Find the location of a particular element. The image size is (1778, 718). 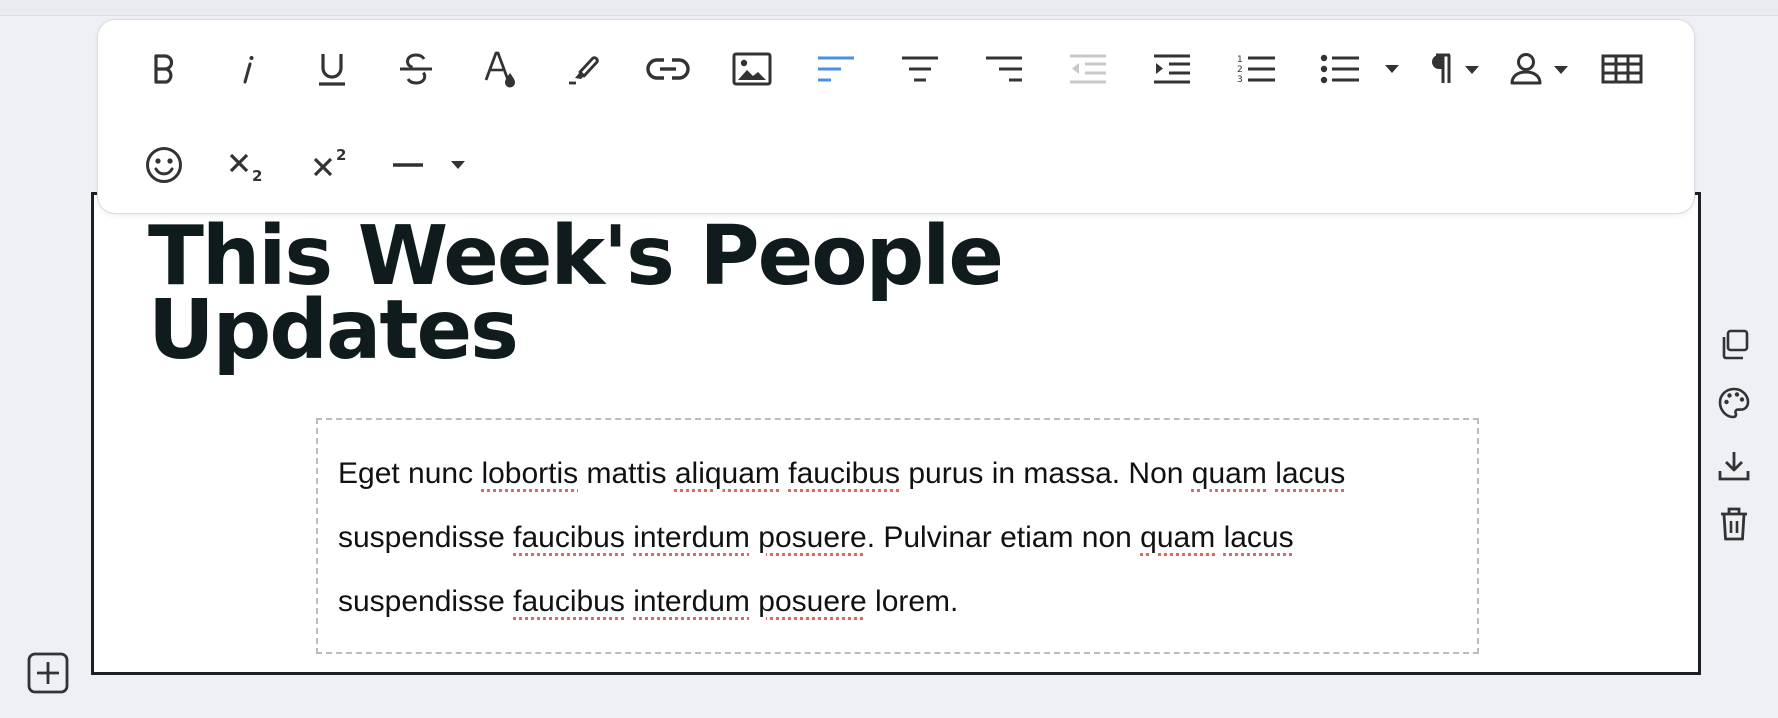

outdent-button is located at coordinates (1088, 69).